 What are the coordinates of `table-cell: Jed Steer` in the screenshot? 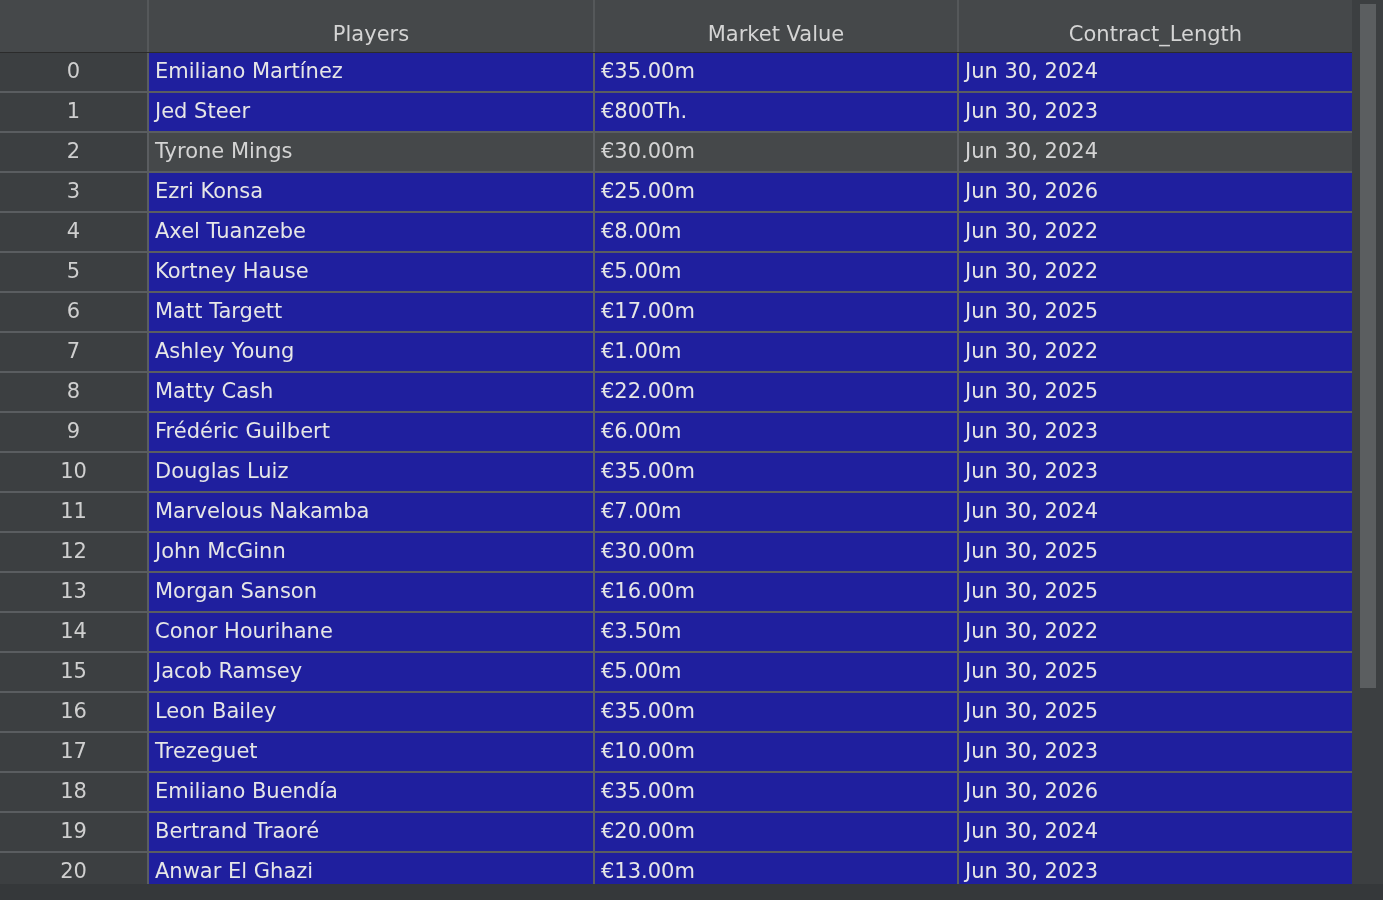 It's located at (370, 112).